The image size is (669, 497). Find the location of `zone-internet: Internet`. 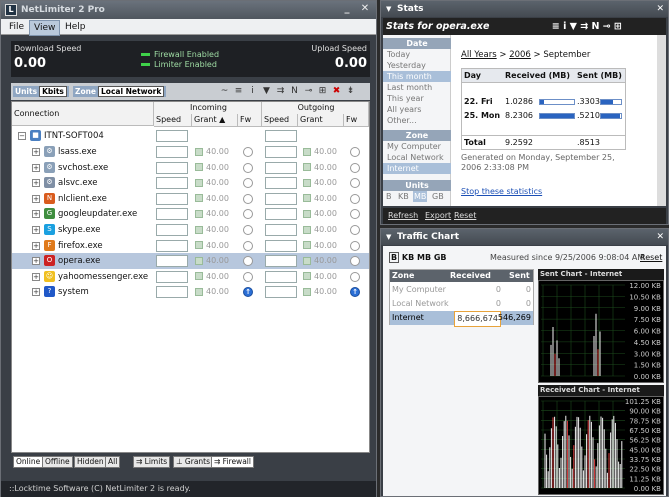

zone-internet: Internet is located at coordinates (417, 168).